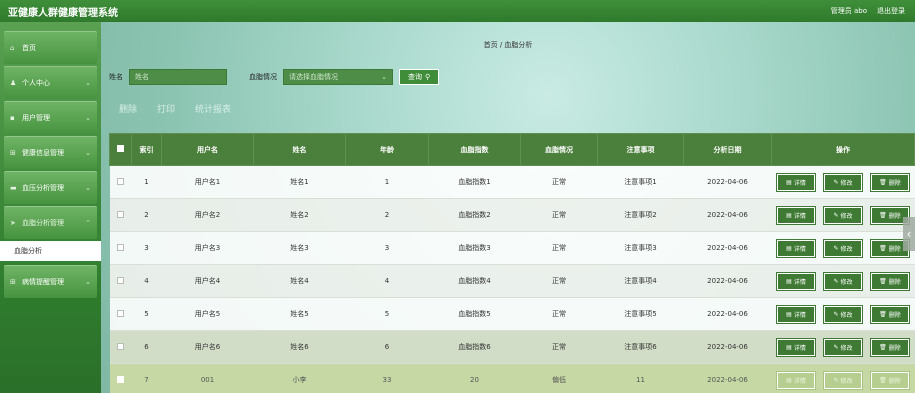 This screenshot has width=915, height=393. I want to click on chevron-down-icon: ⌄, so click(88, 117).